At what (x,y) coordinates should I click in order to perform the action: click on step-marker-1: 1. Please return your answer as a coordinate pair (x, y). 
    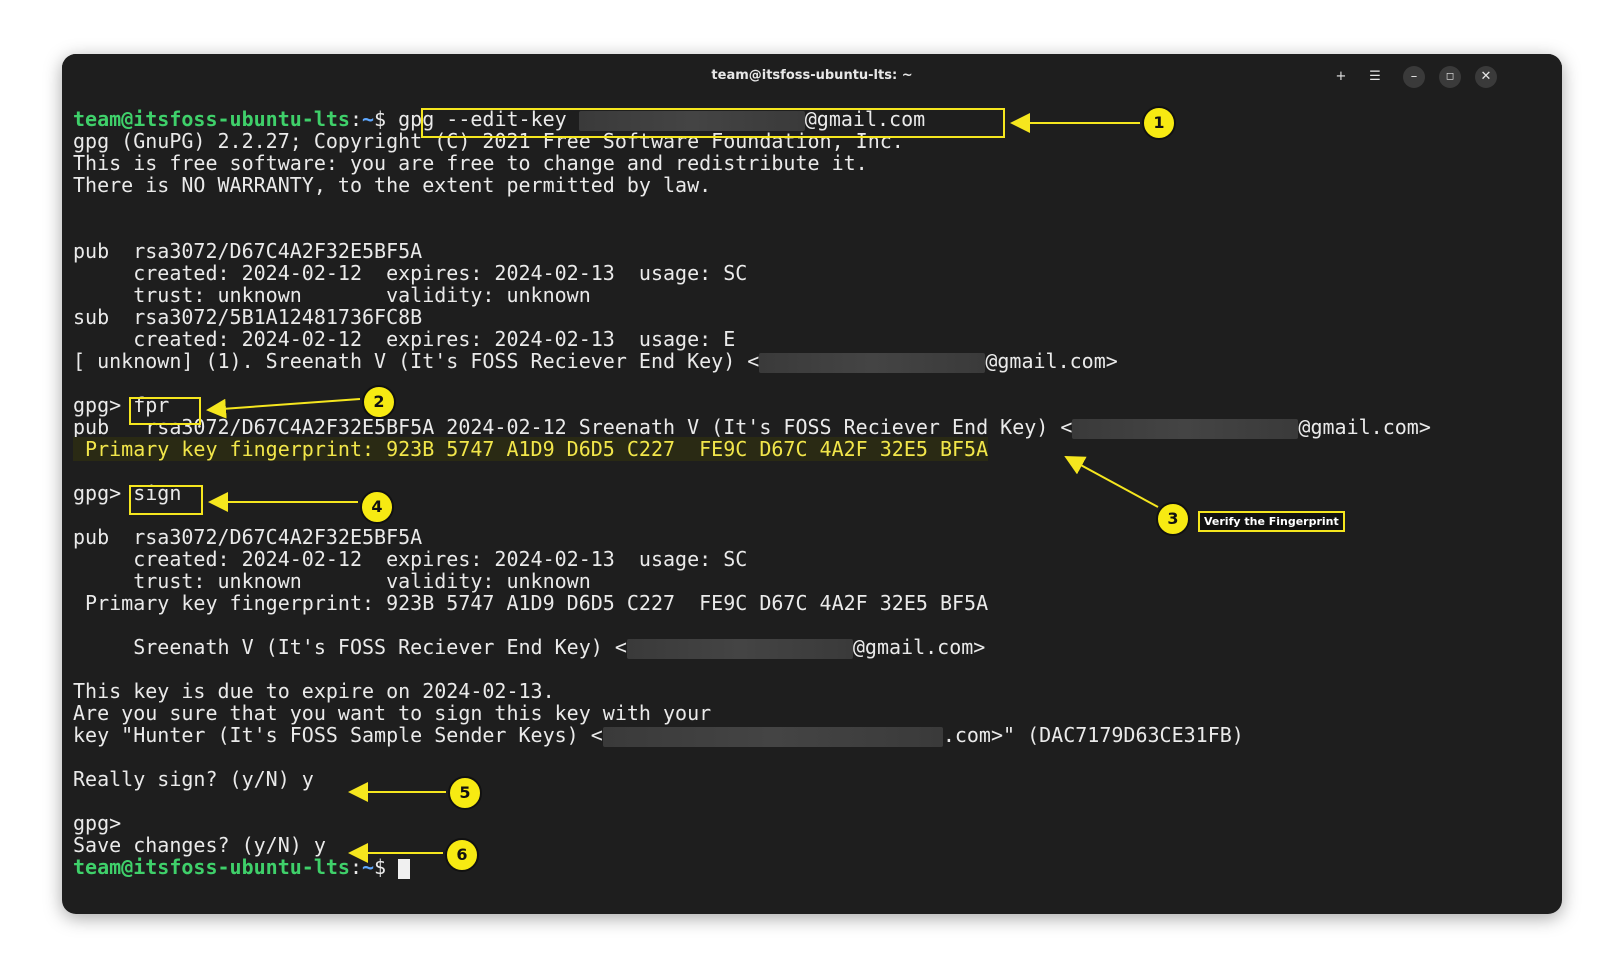
    Looking at the image, I should click on (1159, 123).